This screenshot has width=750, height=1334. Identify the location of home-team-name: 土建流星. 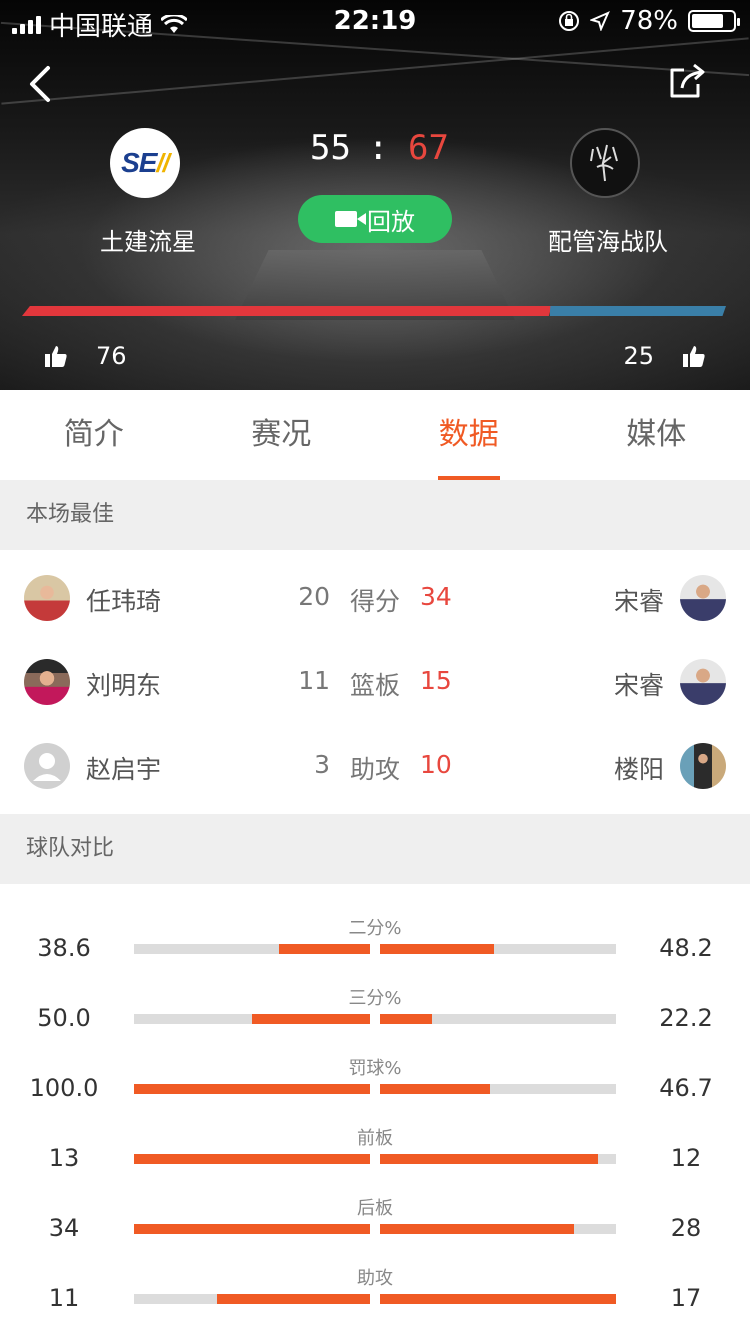
(148, 242).